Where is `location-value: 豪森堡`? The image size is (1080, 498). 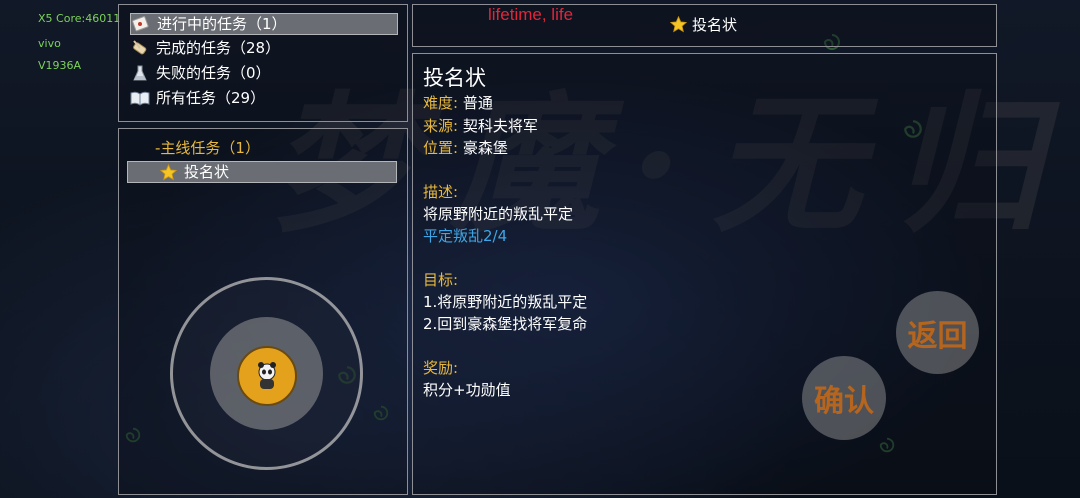 location-value: 豪森堡 is located at coordinates (485, 148).